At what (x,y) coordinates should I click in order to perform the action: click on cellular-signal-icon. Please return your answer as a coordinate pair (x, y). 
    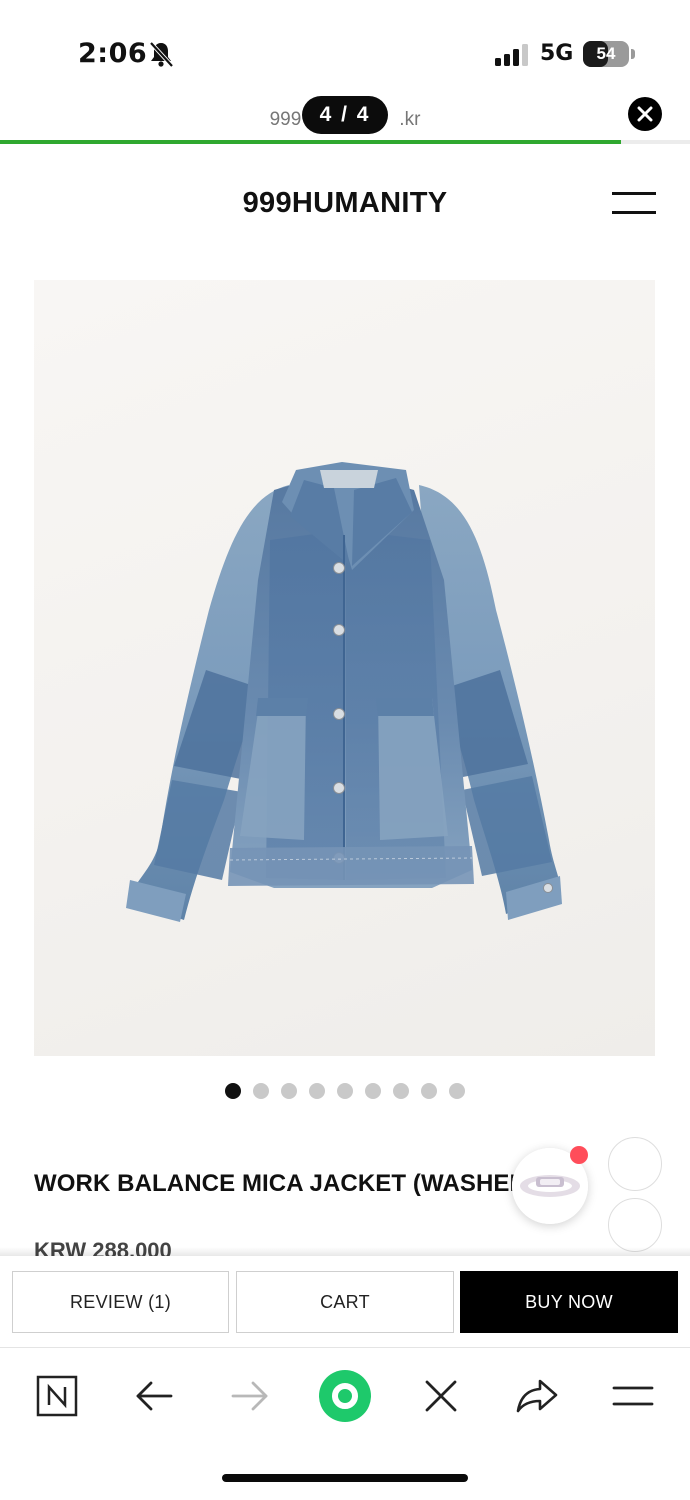
    Looking at the image, I should click on (511, 55).